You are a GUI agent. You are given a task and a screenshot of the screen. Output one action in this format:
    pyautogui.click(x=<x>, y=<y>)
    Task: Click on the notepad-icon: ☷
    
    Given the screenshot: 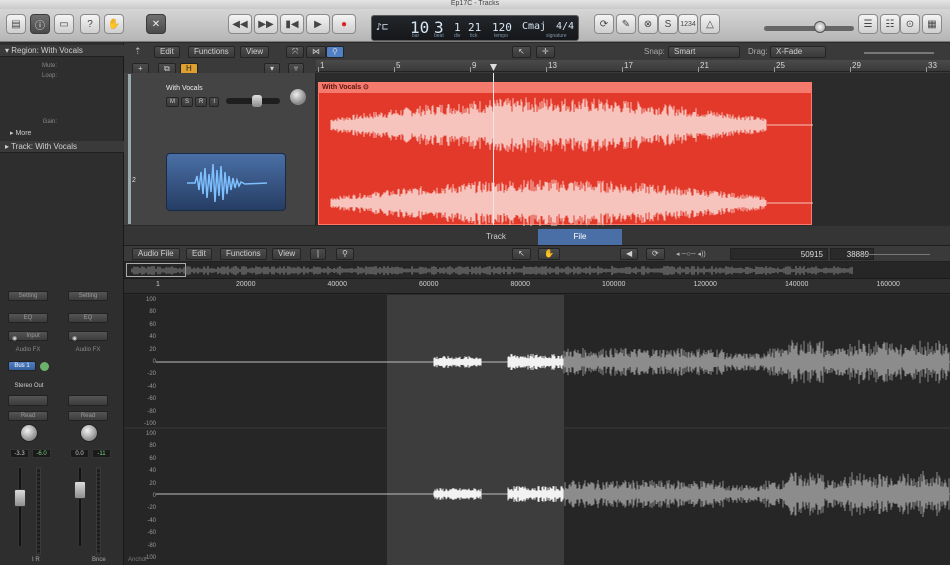 What is the action you would take?
    pyautogui.click(x=890, y=24)
    